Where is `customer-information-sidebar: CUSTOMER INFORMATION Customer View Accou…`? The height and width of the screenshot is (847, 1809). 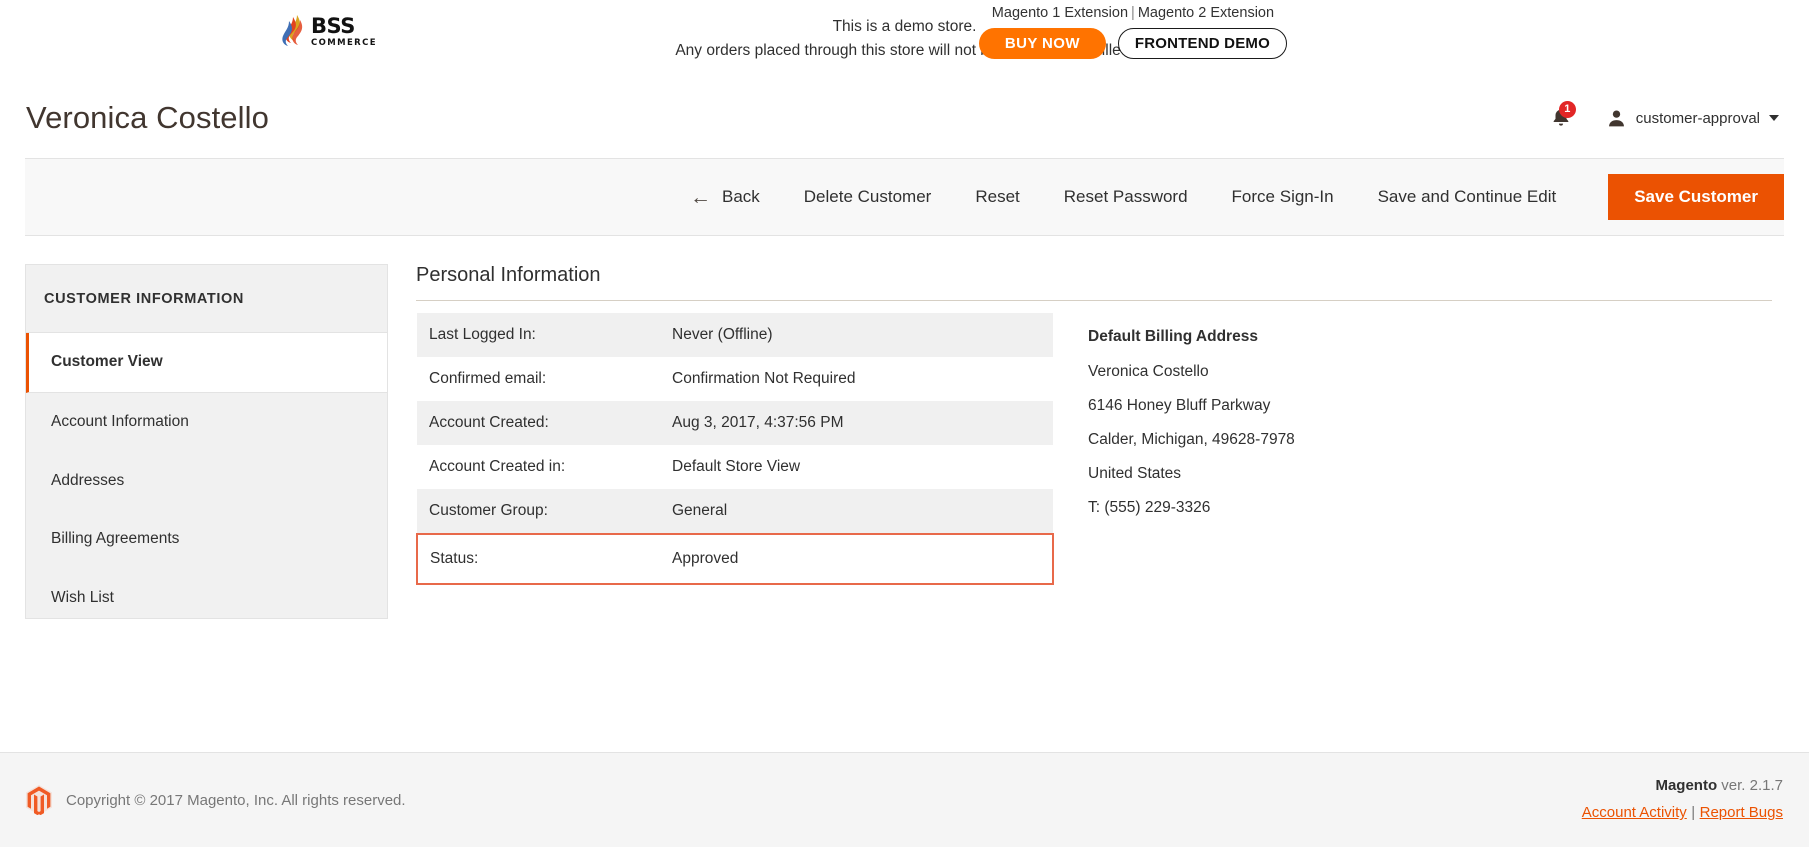
customer-information-sidebar: CUSTOMER INFORMATION Customer View Accou… is located at coordinates (206, 441).